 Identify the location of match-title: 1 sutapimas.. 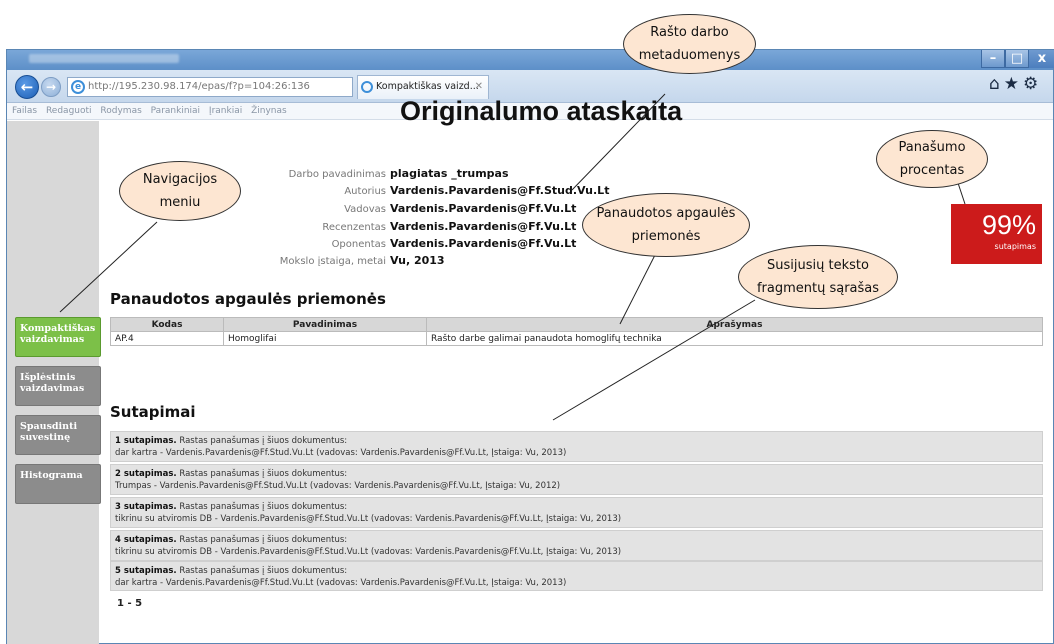
(146, 441).